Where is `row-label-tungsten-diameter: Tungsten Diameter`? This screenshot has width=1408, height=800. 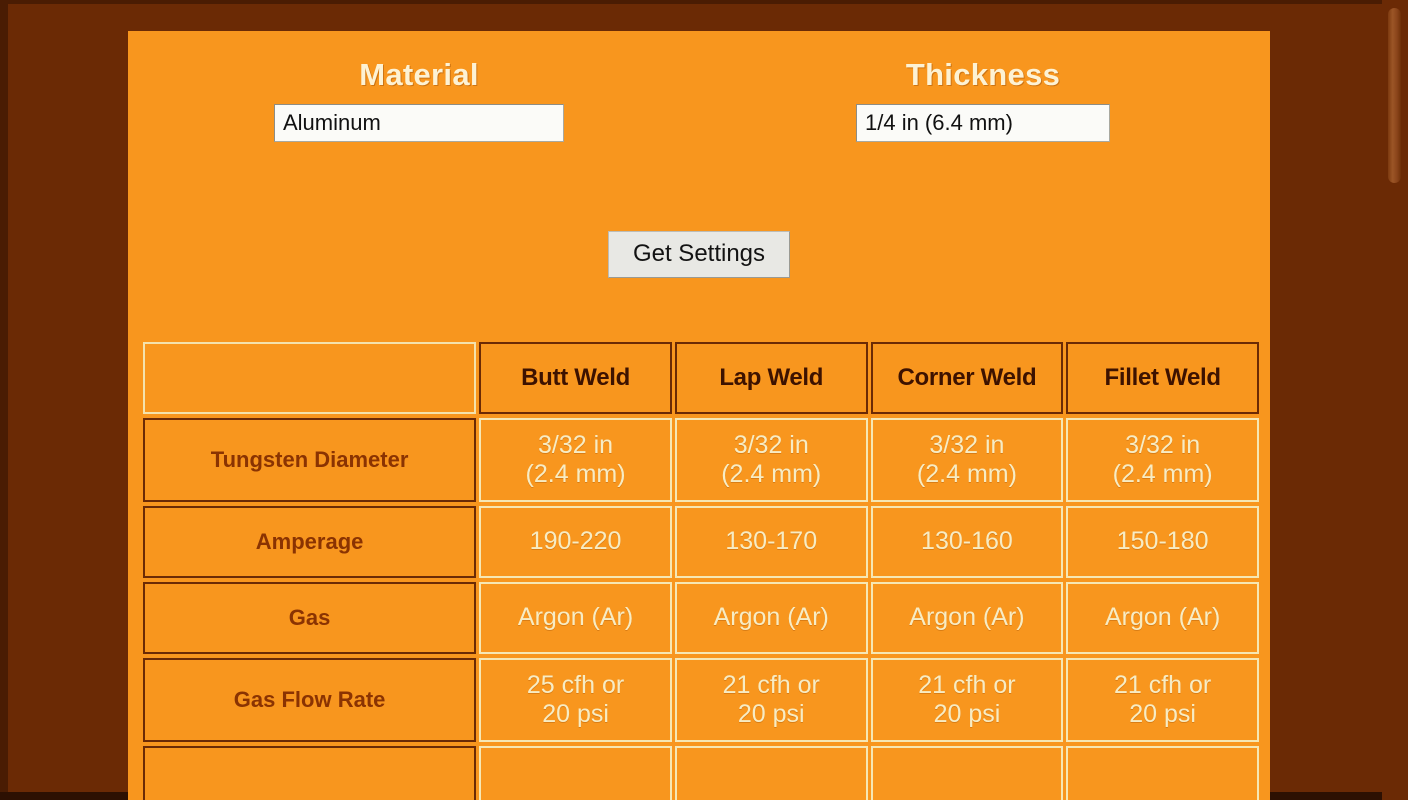 row-label-tungsten-diameter: Tungsten Diameter is located at coordinates (310, 460).